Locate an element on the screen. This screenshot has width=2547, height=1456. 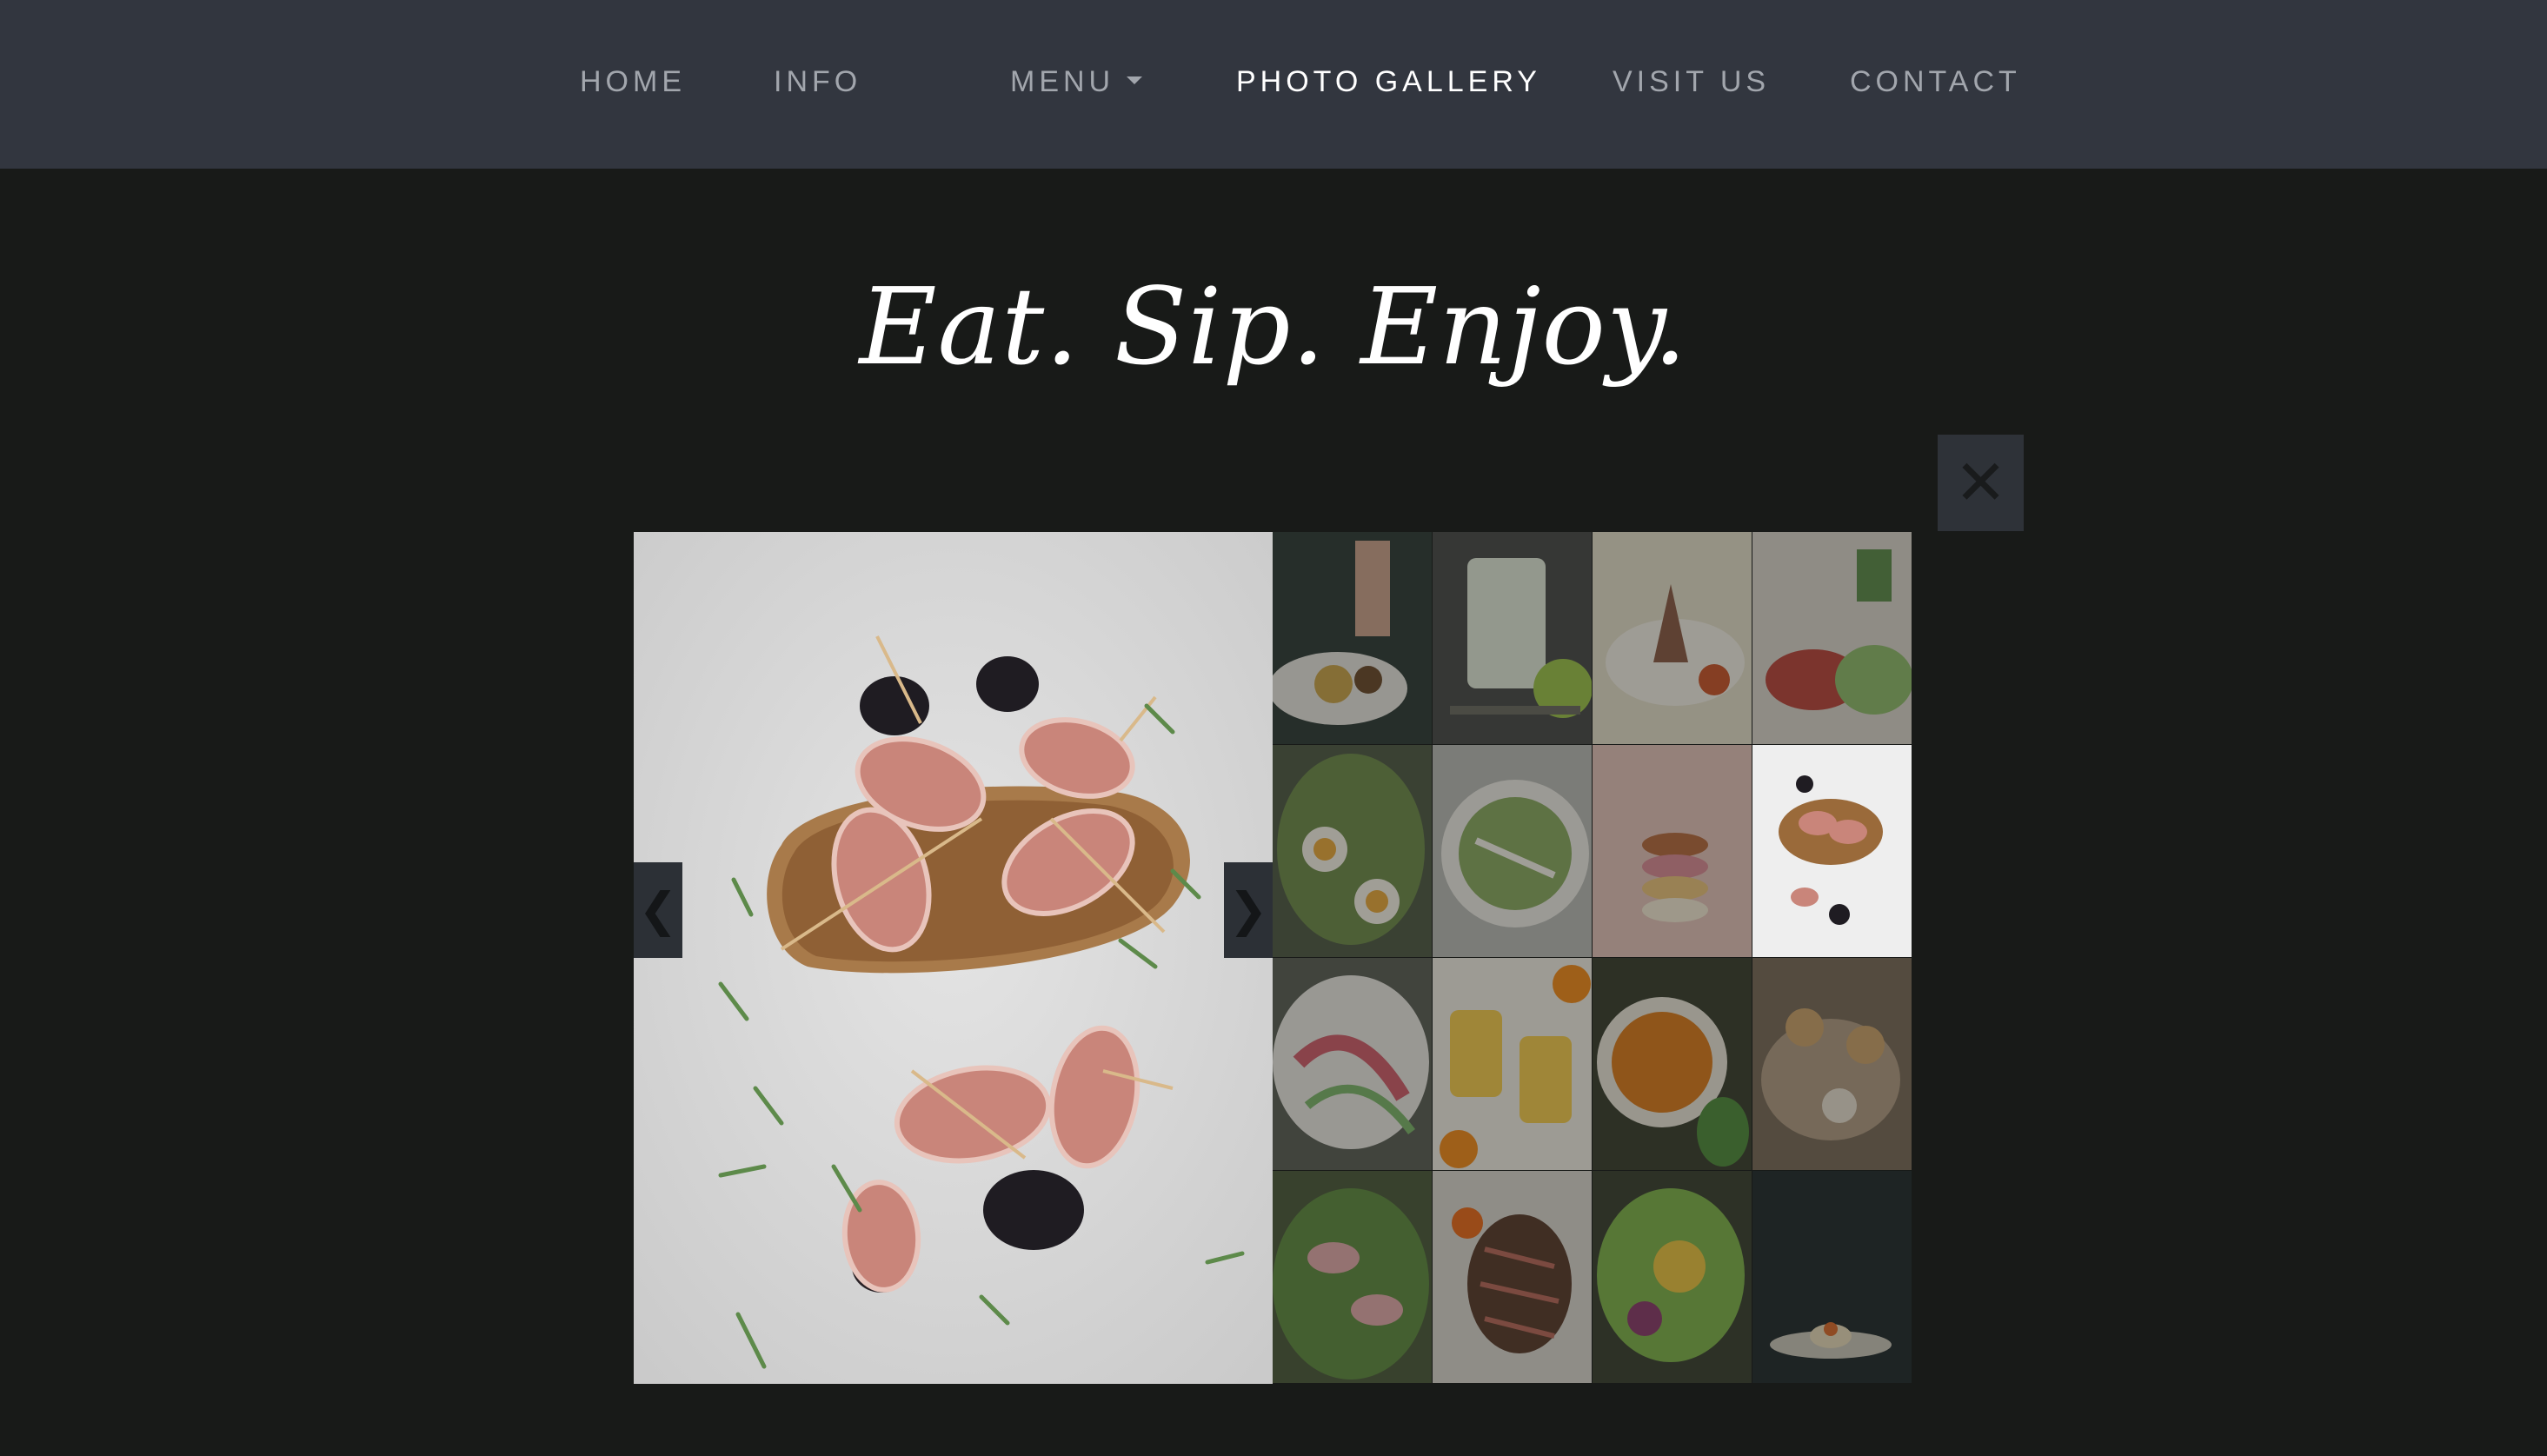
featured-photo-image is located at coordinates (953, 958).